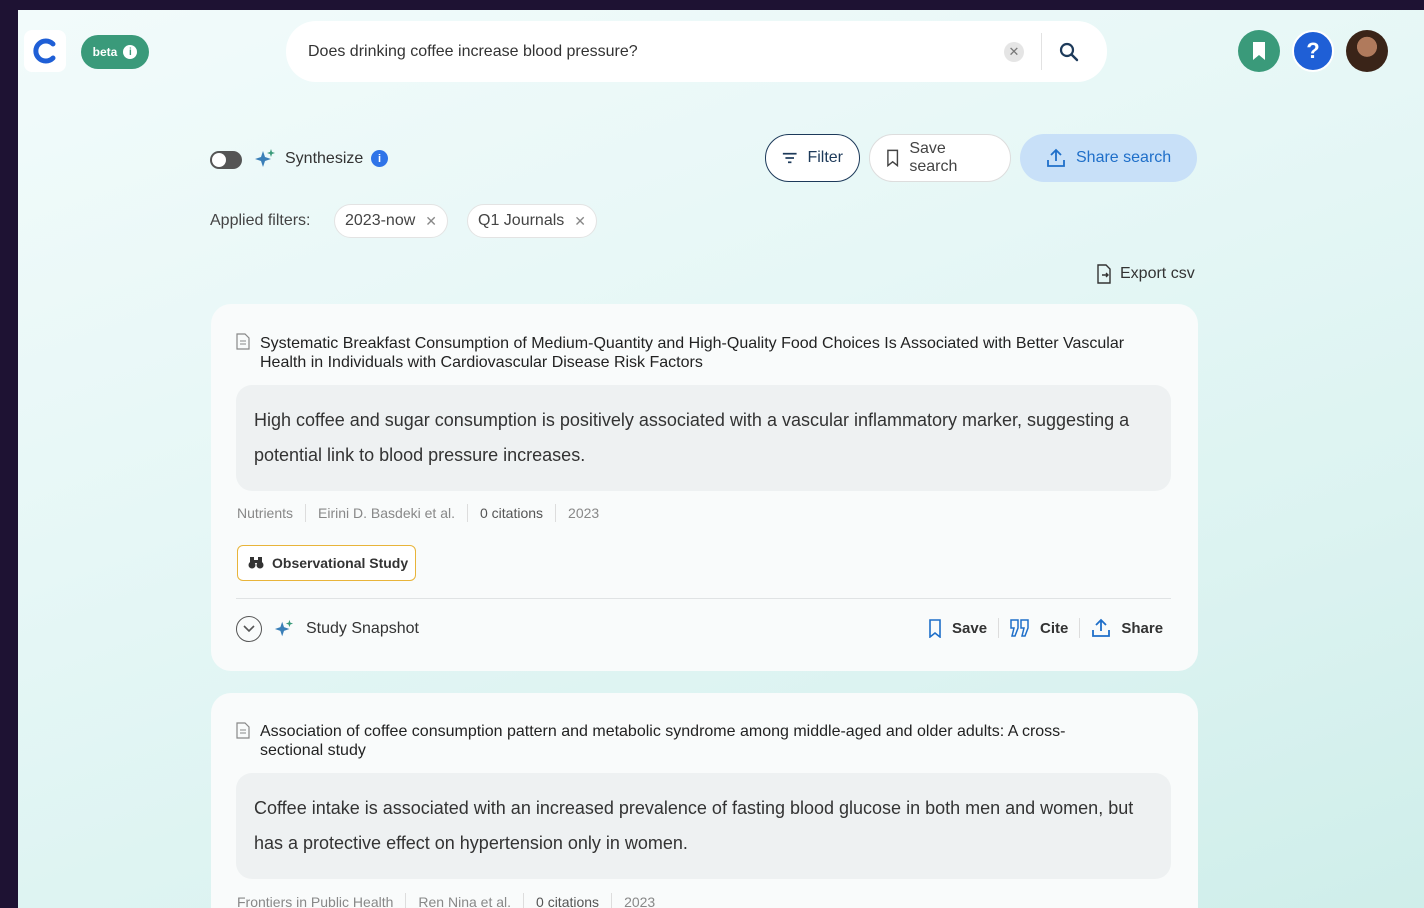 Image resolution: width=1424 pixels, height=908 pixels. I want to click on bookmarks-button, so click(1259, 51).